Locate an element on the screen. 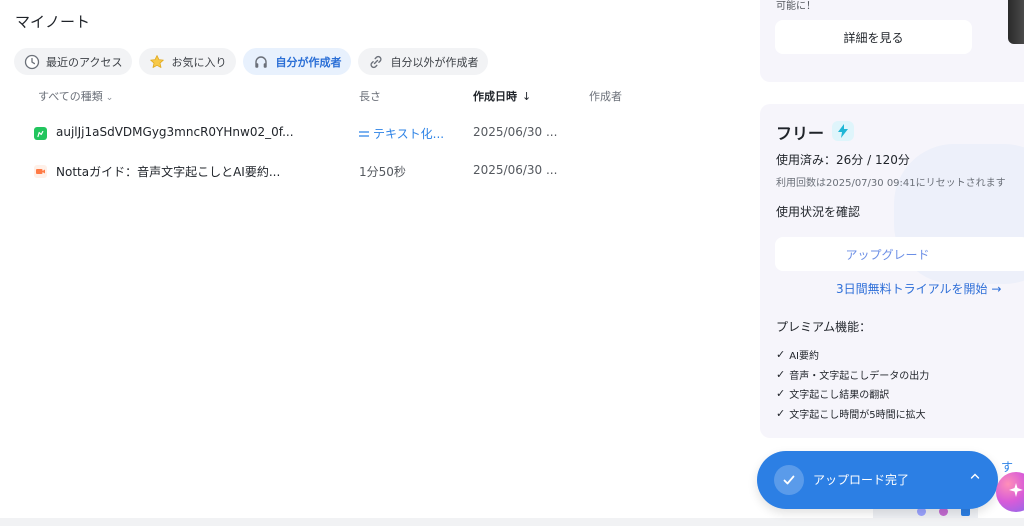 This screenshot has width=1024, height=526. details-button: 詳細を見る is located at coordinates (873, 37).